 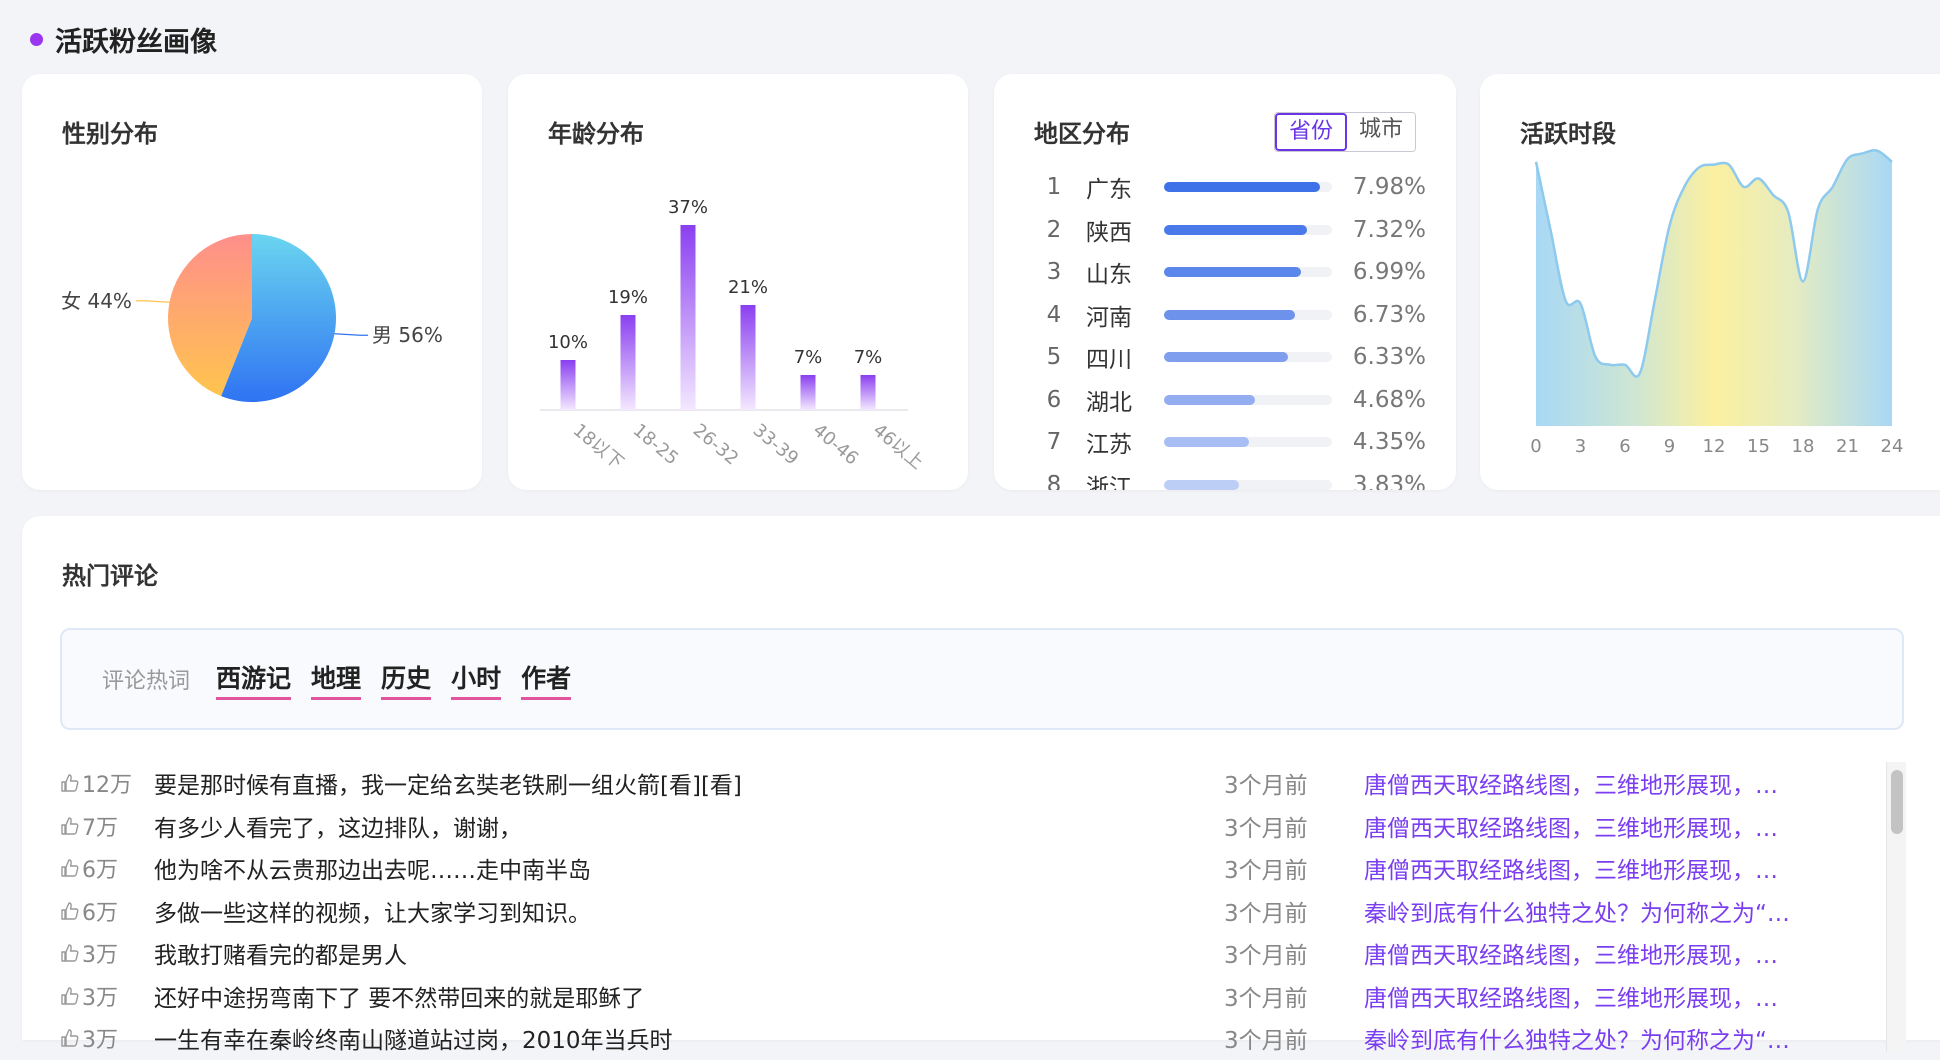 I want to click on region-pct: 6.73%, so click(x=1389, y=314).